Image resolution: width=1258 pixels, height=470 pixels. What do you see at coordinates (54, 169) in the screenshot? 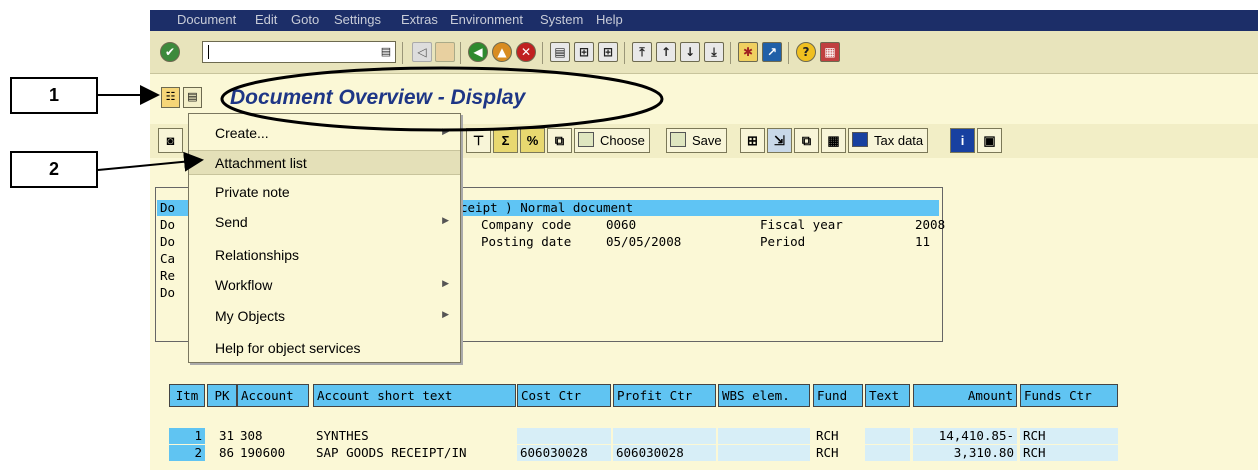
I see `callout-box-2: 2` at bounding box center [54, 169].